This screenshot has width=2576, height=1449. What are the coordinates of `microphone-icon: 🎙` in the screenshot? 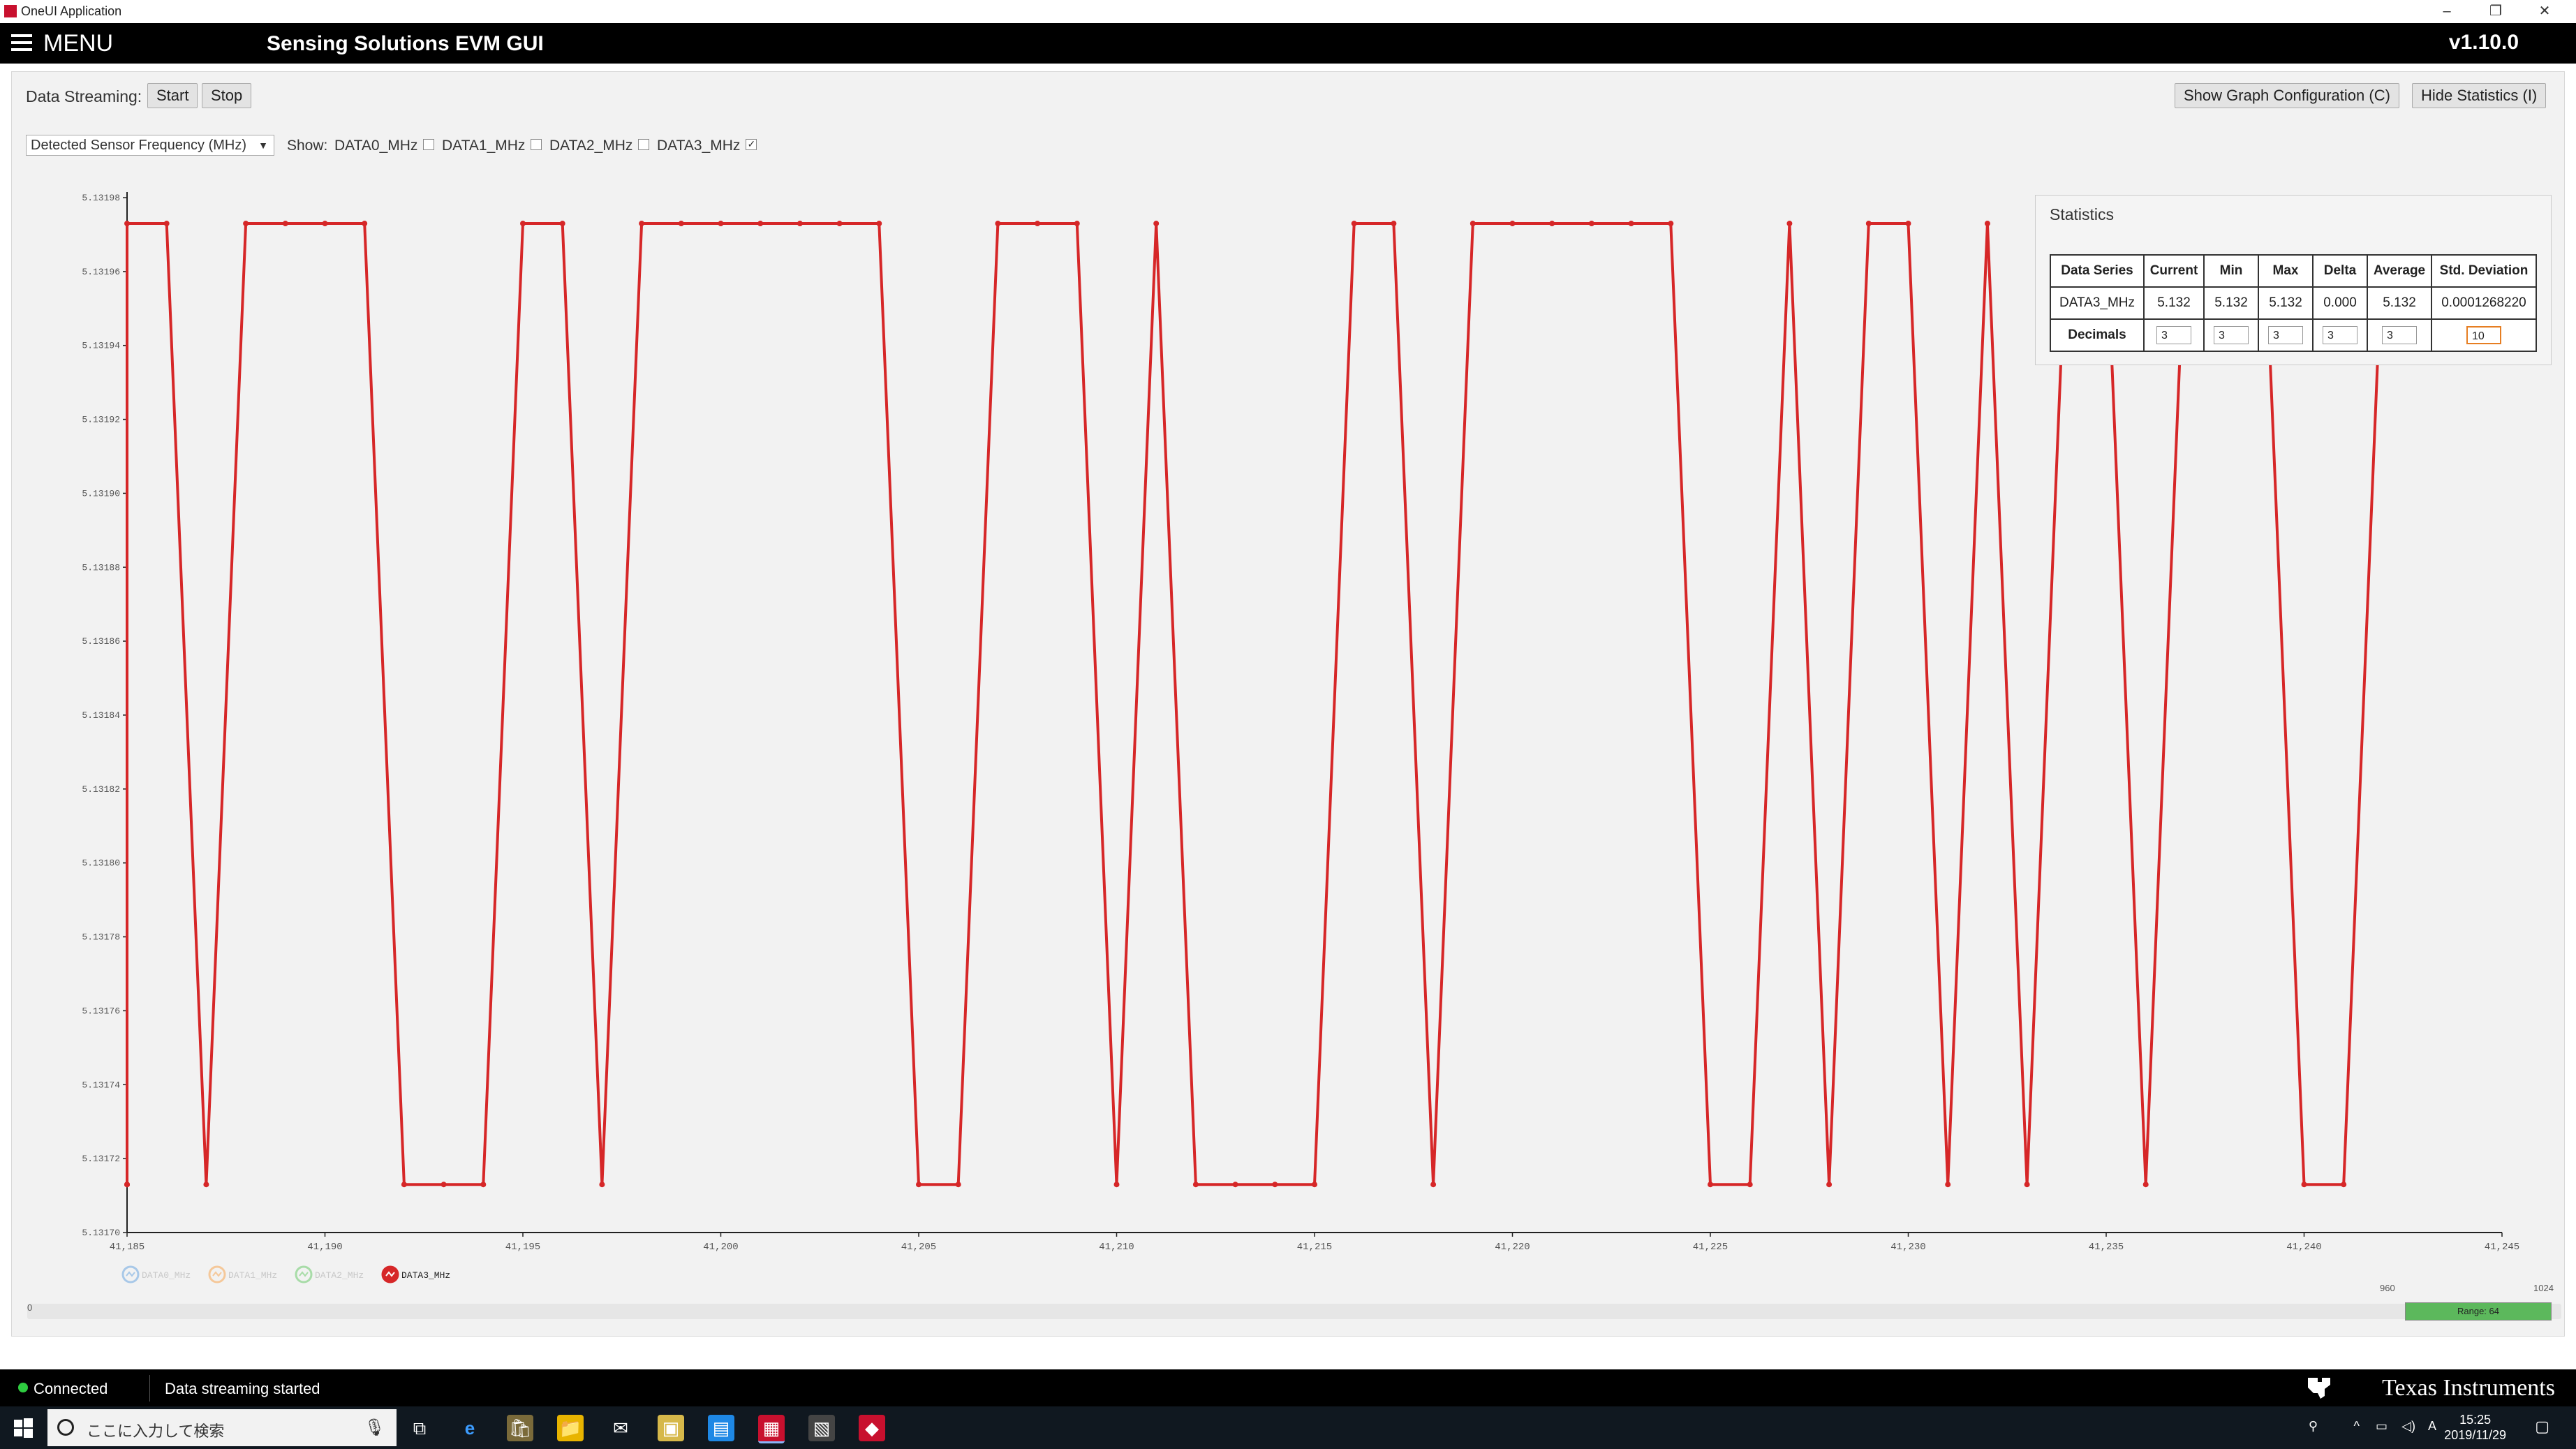 It's located at (374, 1428).